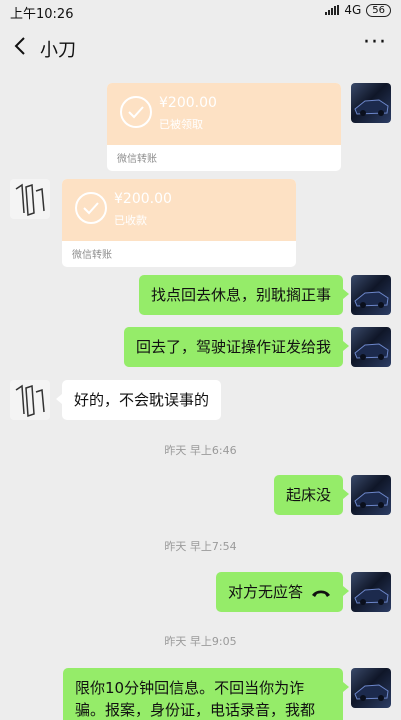  I want to click on transfer-card: ¥200.00 已收款 微信转账, so click(179, 223).